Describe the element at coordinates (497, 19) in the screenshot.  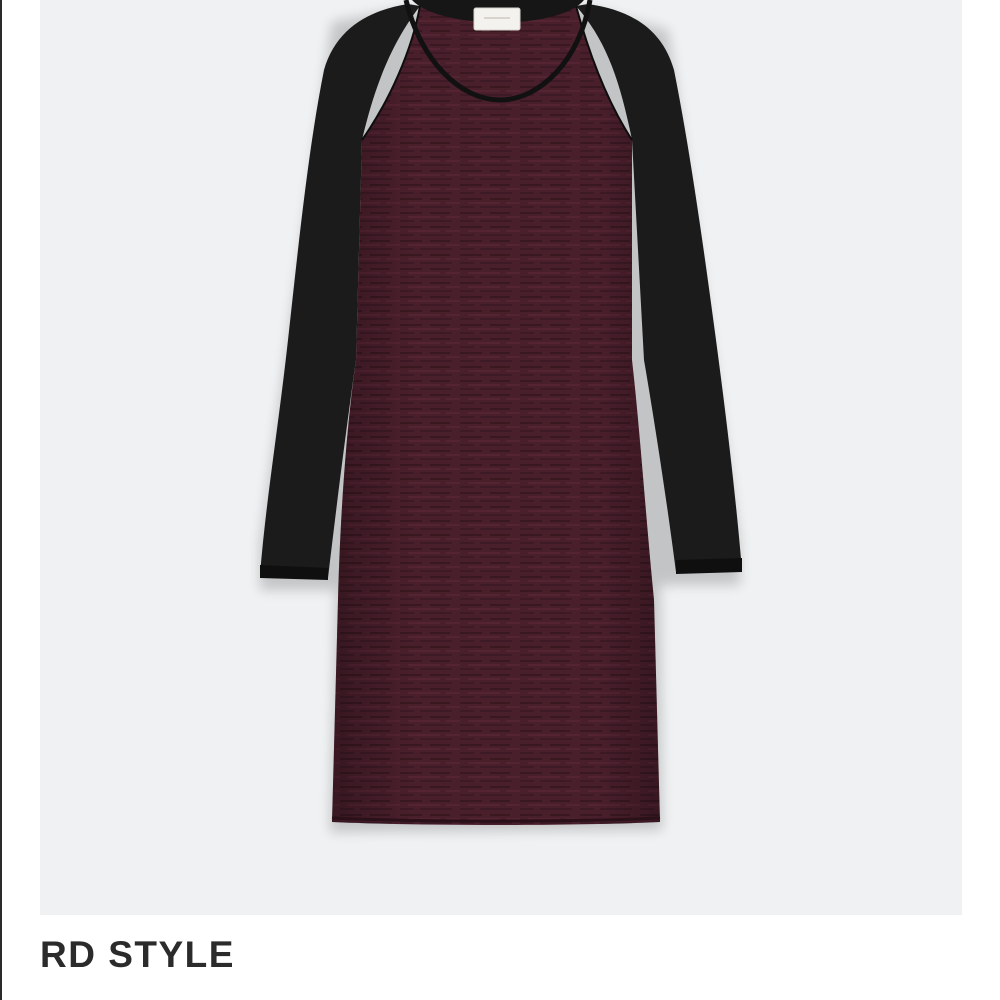
I see `label-tag-icon` at that location.